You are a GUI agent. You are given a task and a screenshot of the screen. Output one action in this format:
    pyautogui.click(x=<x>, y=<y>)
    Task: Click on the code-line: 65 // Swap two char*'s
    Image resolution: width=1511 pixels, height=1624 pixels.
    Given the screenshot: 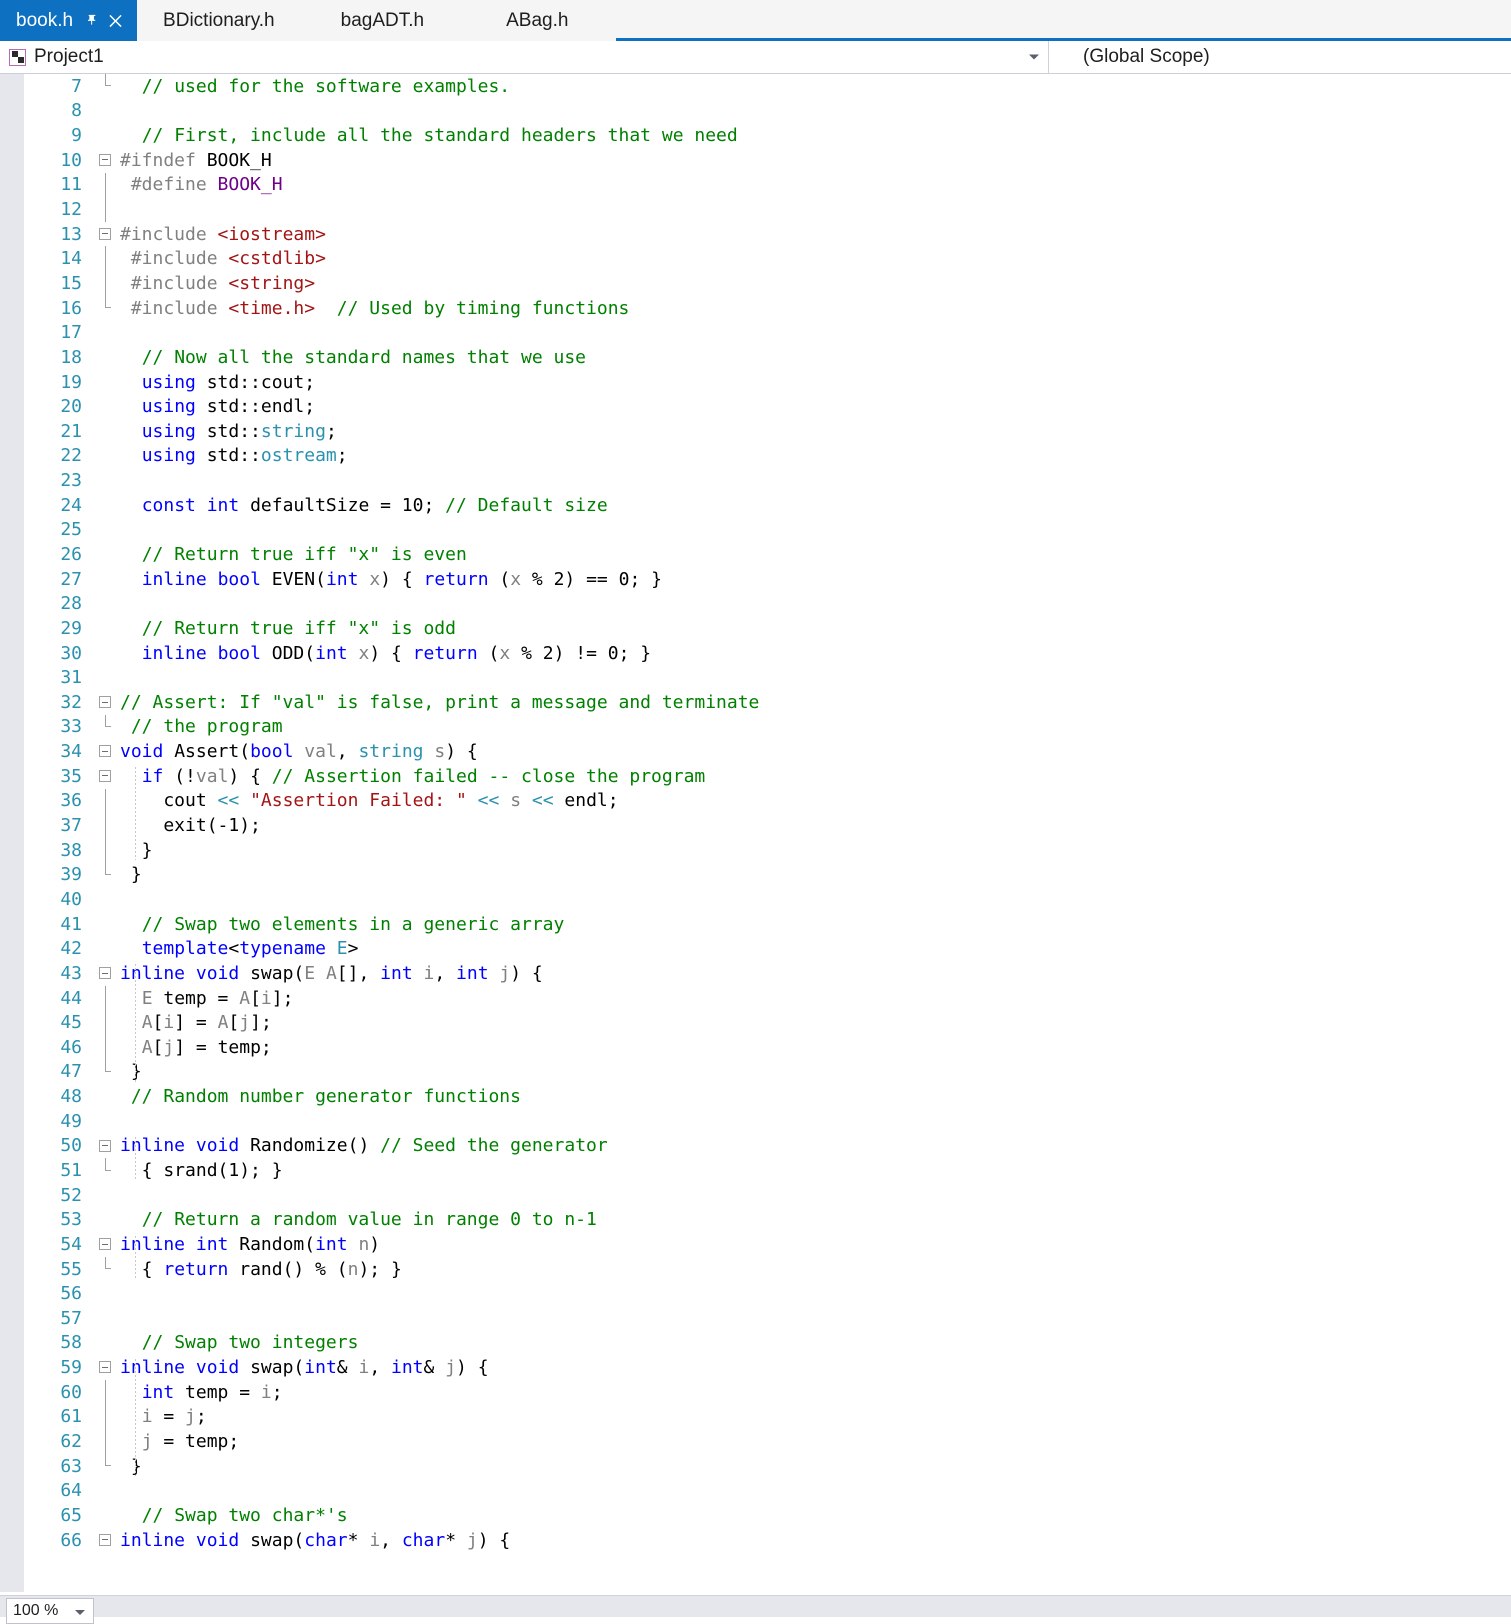 What is the action you would take?
    pyautogui.click(x=768, y=1515)
    